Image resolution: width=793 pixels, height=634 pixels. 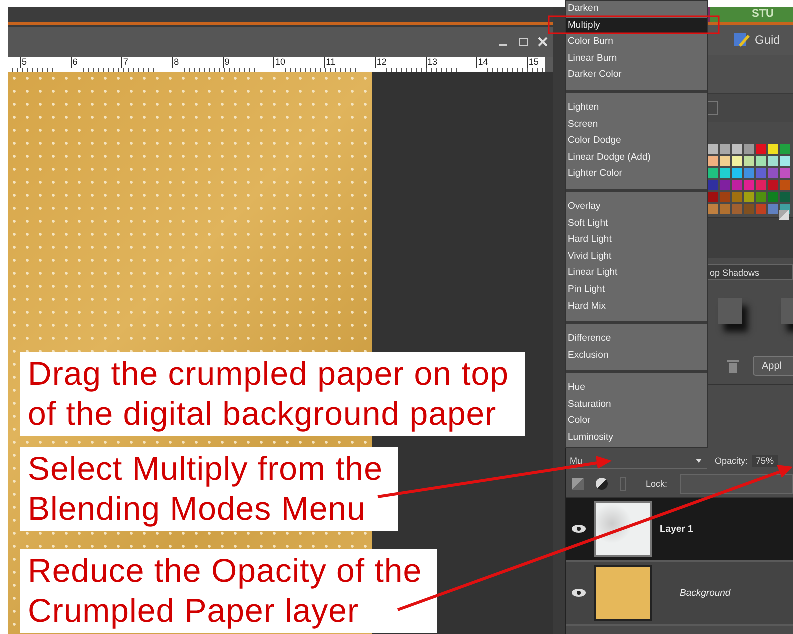 What do you see at coordinates (731, 461) in the screenshot?
I see `opacity-label: Opacity:` at bounding box center [731, 461].